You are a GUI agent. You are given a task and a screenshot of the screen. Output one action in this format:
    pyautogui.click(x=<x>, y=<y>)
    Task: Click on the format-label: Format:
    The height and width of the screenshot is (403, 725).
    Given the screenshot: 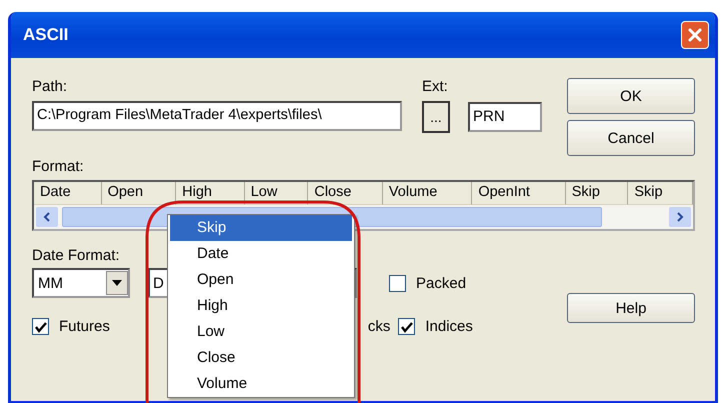 What is the action you would take?
    pyautogui.click(x=58, y=166)
    